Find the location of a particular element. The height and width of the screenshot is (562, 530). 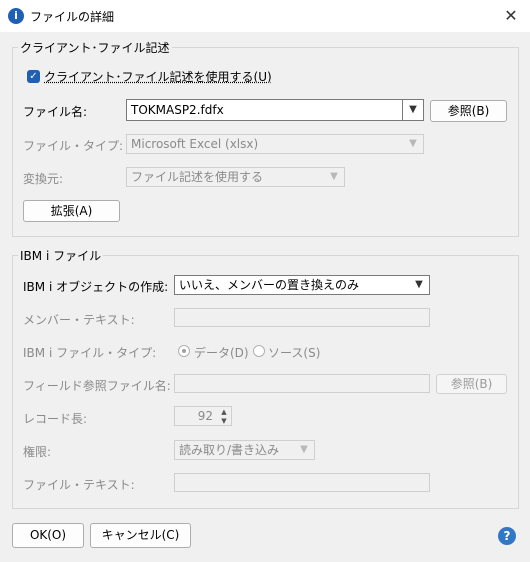

filename-combobox: TOKMASP2.fdfx ▼ is located at coordinates (275, 110).